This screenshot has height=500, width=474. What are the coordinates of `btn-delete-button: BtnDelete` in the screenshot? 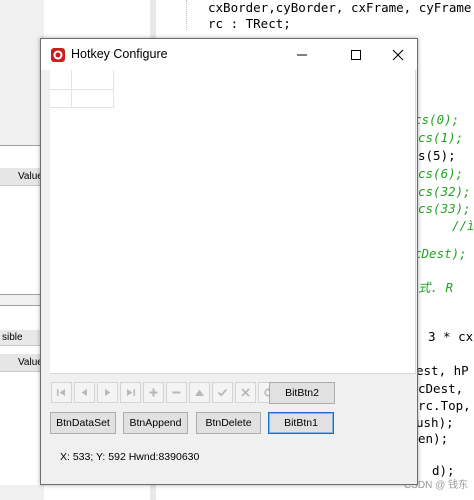 It's located at (228, 423).